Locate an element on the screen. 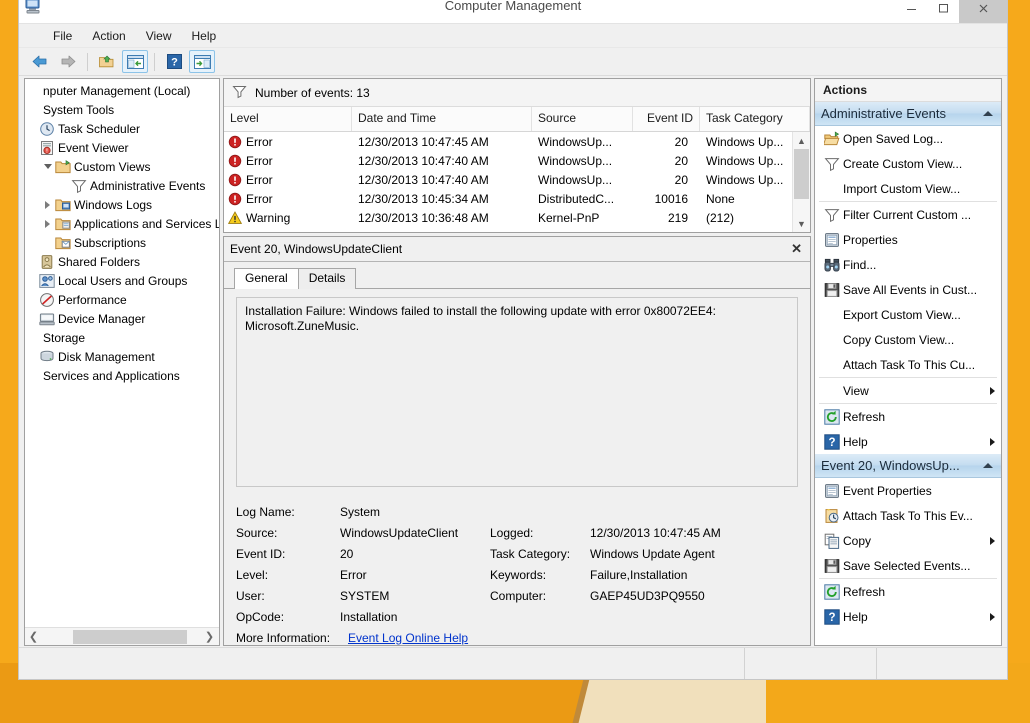  tree-item-custom-views: Custom Views is located at coordinates (122, 166).